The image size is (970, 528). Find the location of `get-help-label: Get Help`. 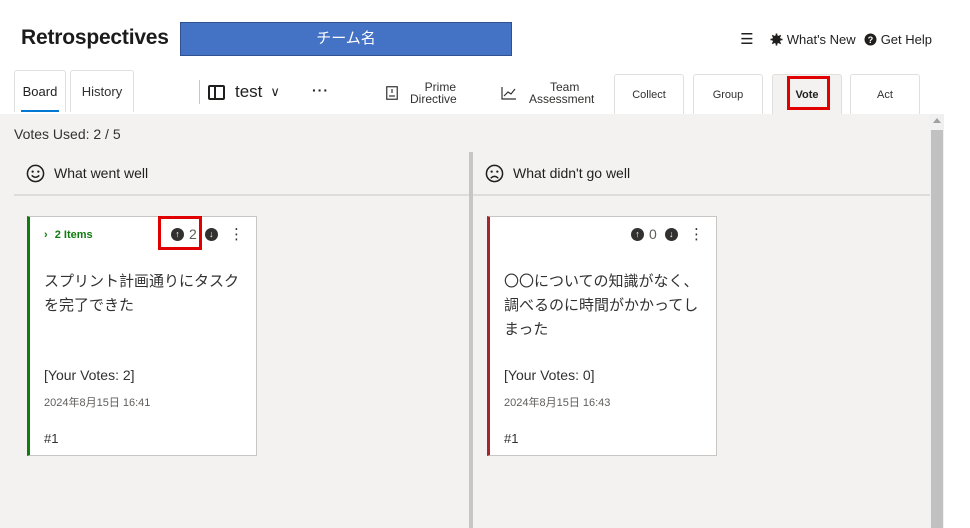

get-help-label: Get Help is located at coordinates (906, 39).